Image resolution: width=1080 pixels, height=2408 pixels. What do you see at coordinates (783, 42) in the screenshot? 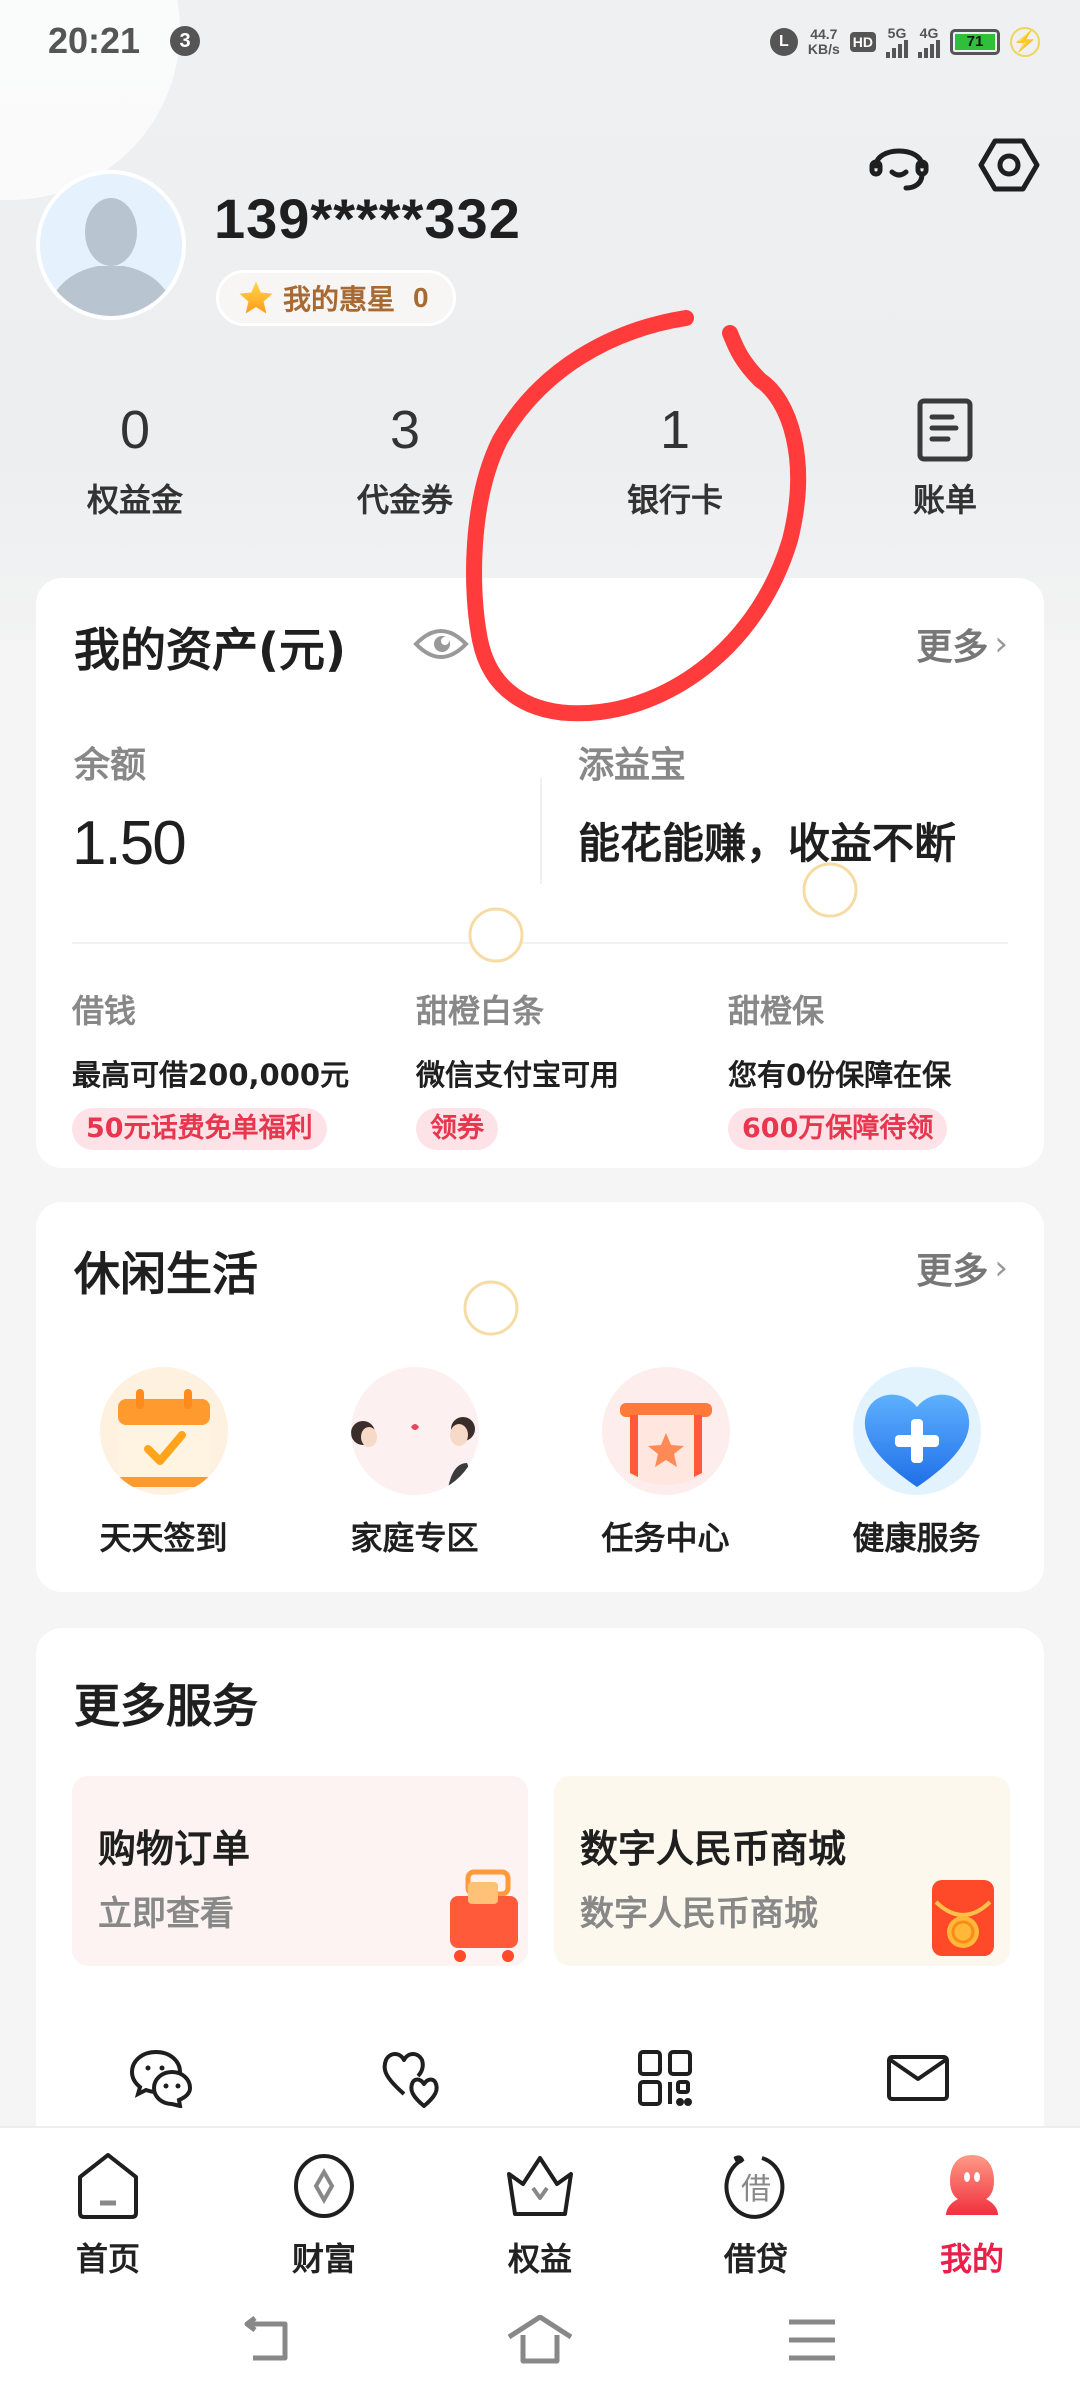
I see `alarm-icon: L` at bounding box center [783, 42].